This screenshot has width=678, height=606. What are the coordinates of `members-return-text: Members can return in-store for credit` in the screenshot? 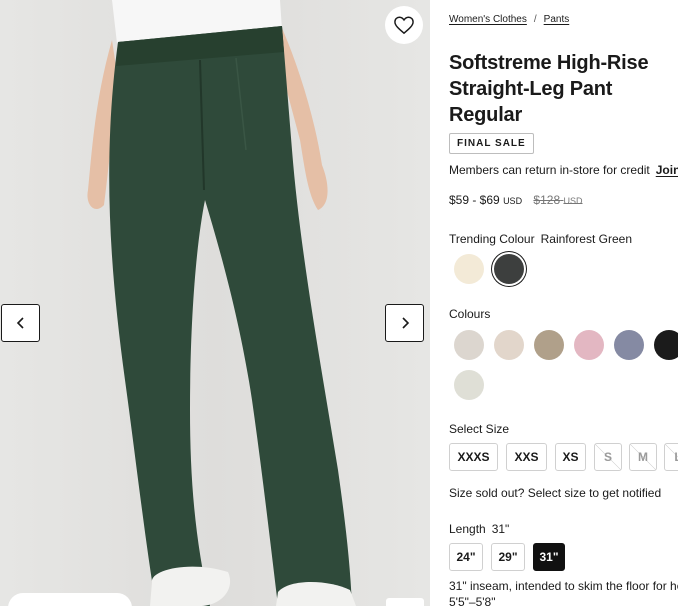 It's located at (549, 170).